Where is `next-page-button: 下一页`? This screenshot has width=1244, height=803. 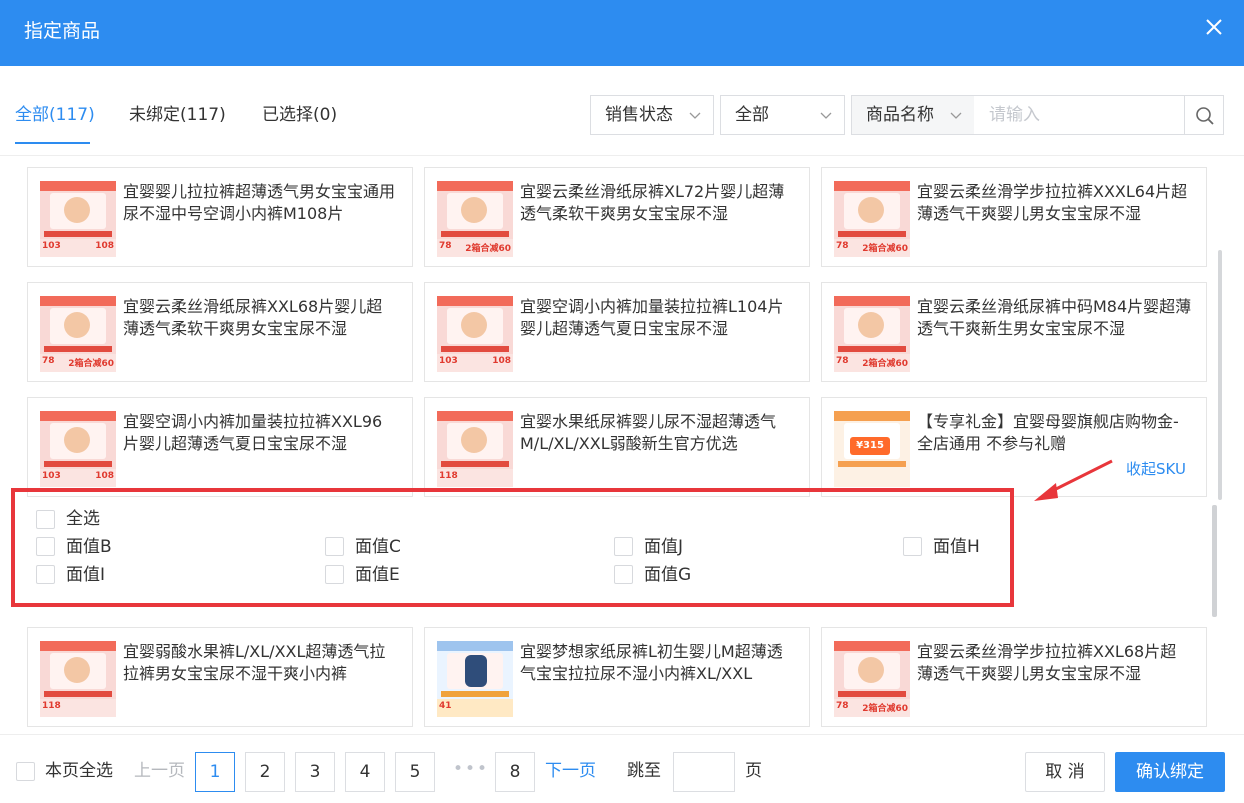 next-page-button: 下一页 is located at coordinates (570, 771).